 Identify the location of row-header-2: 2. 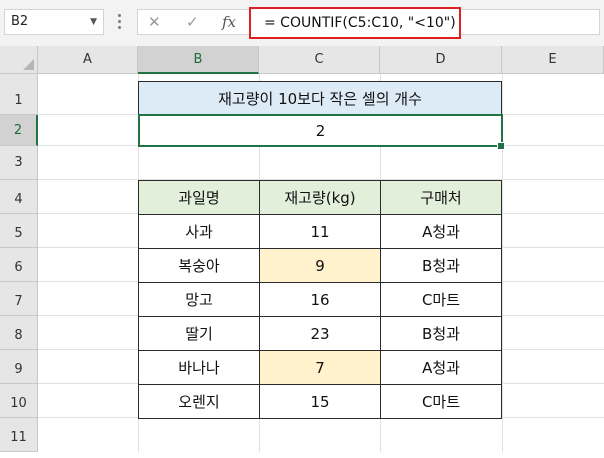
(19, 130).